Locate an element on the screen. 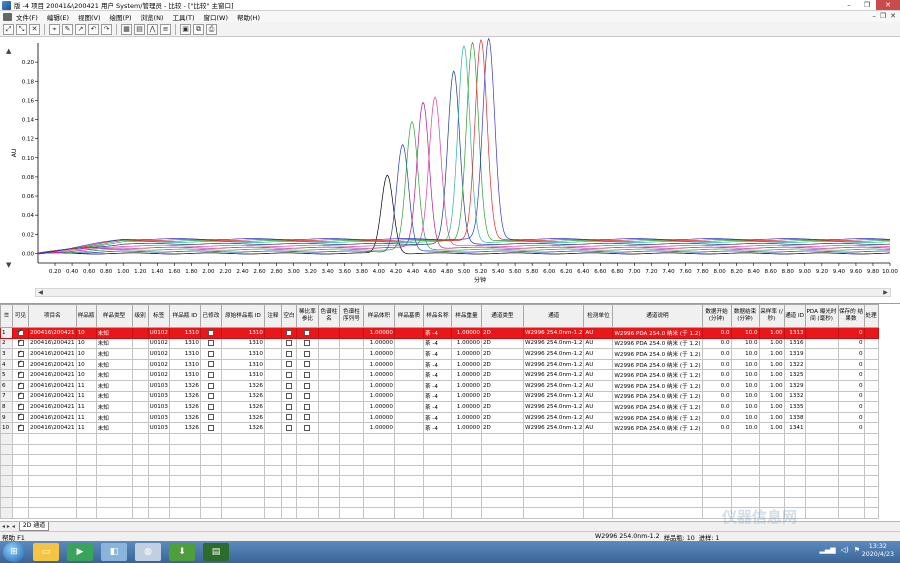 The image size is (900, 563). horizontal-scrollbar: ◀ ▶ is located at coordinates (463, 292).